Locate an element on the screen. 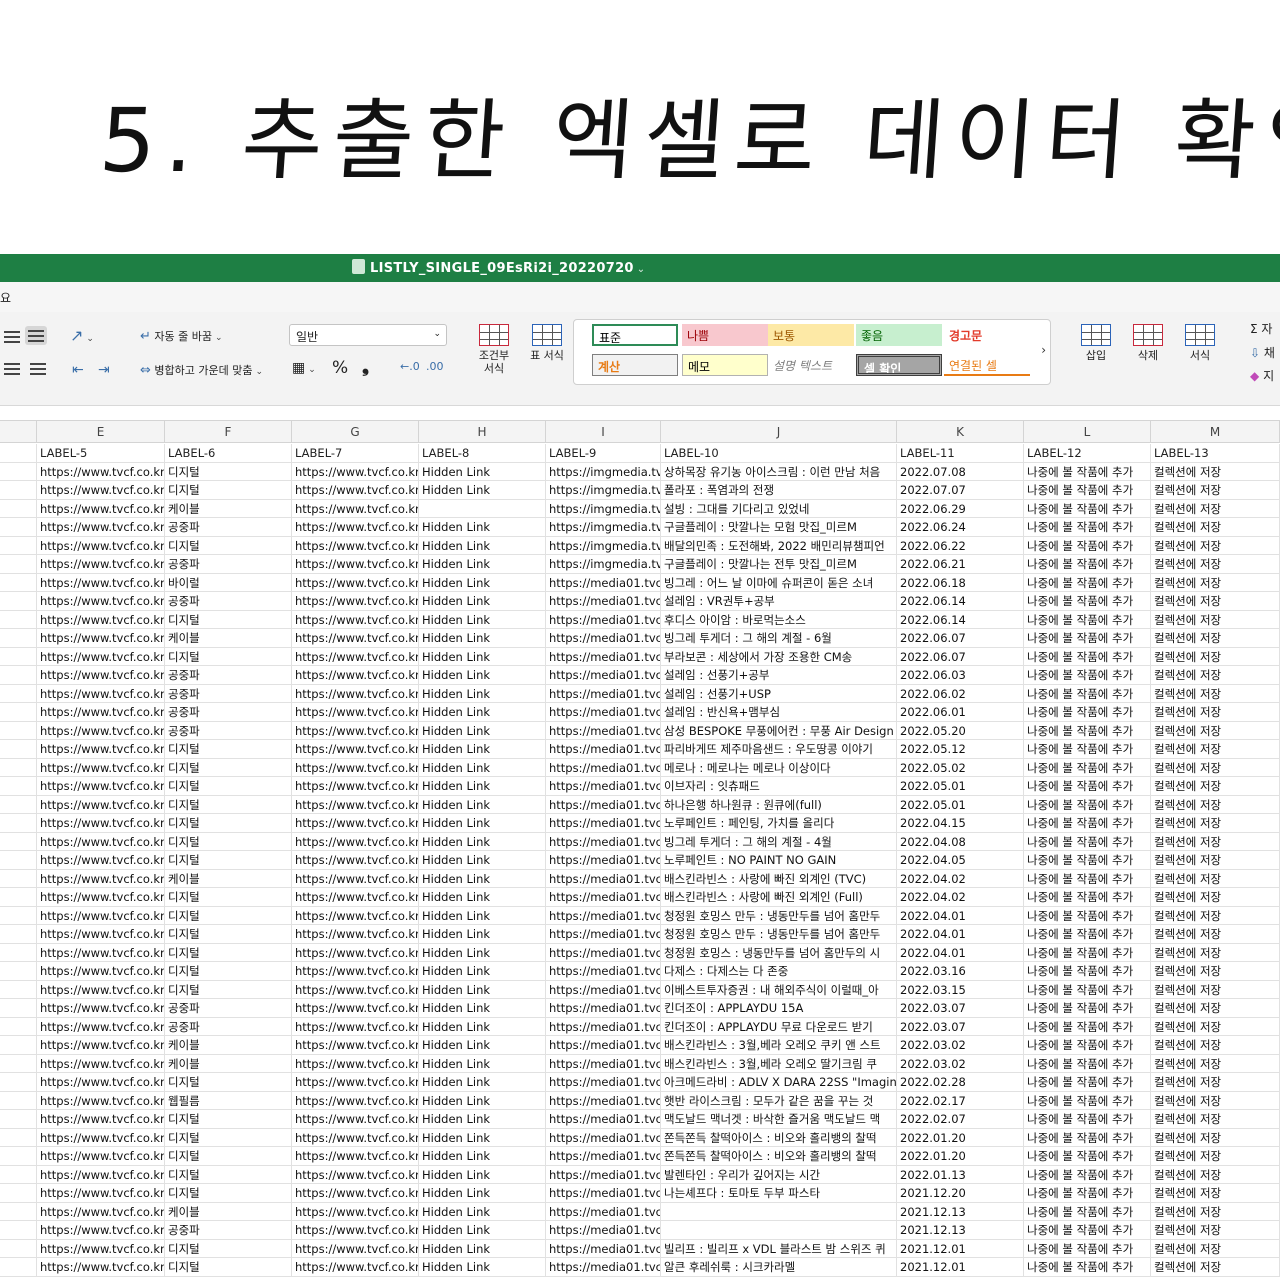 The height and width of the screenshot is (1280, 1280). cell-e: LABEL-5 is located at coordinates (101, 453).